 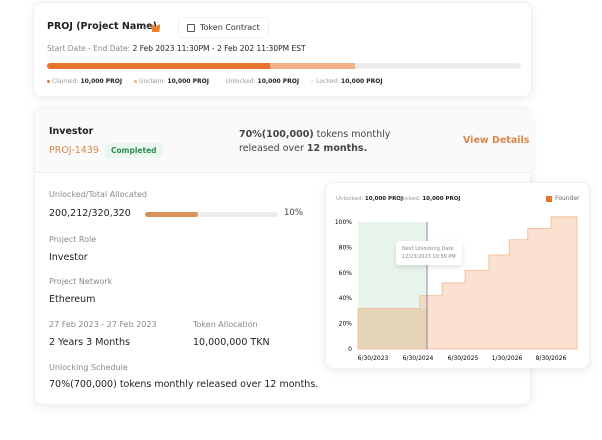 What do you see at coordinates (463, 358) in the screenshot?
I see `x-tick-label: 6/30/2025` at bounding box center [463, 358].